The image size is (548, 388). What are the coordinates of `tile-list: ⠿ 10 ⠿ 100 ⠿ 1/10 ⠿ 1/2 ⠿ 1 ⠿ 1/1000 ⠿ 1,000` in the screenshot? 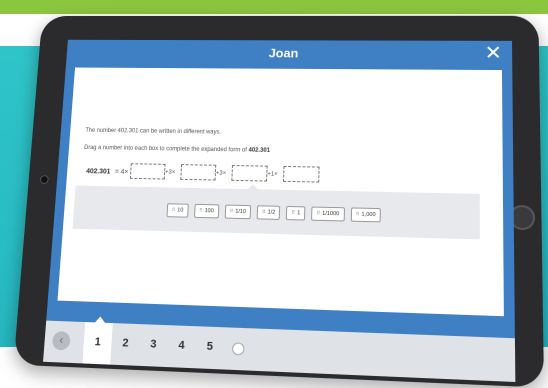 It's located at (273, 213).